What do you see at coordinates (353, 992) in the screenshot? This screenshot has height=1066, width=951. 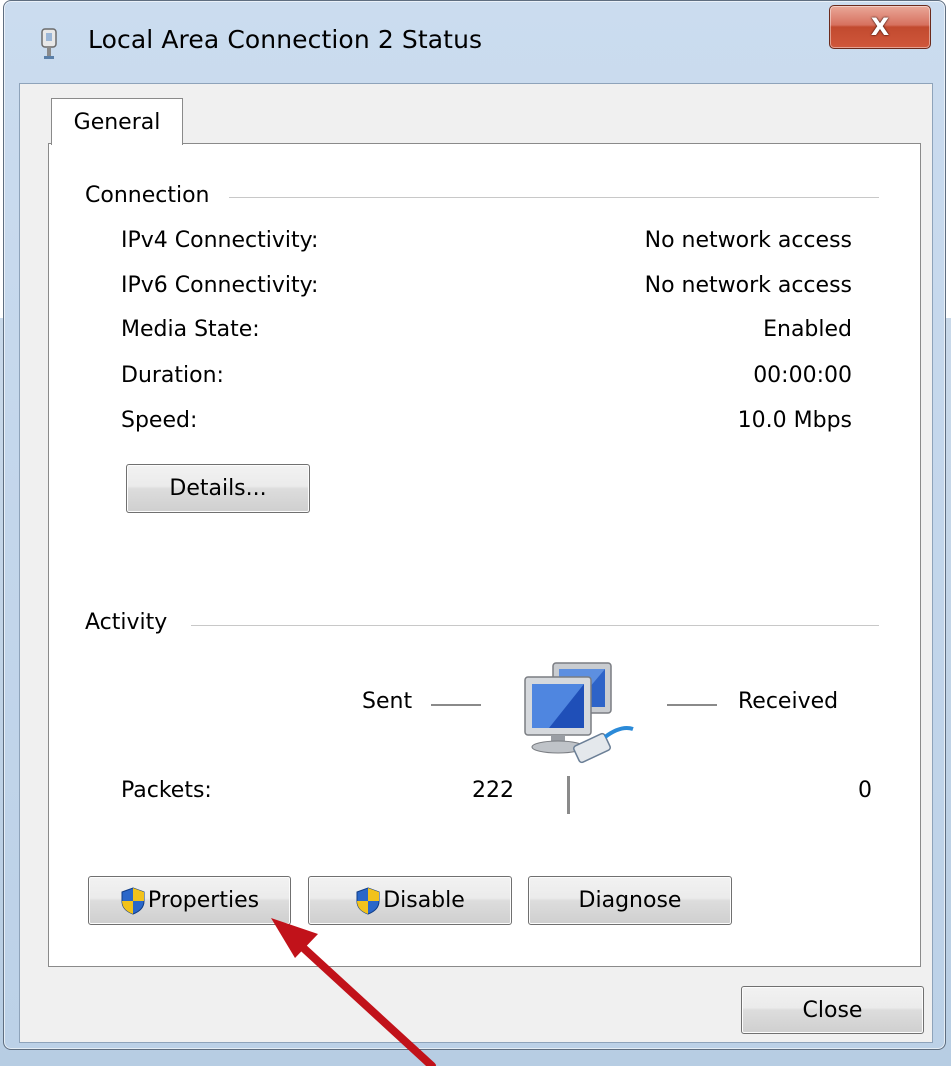 I see `annotation-arrow-icon` at bounding box center [353, 992].